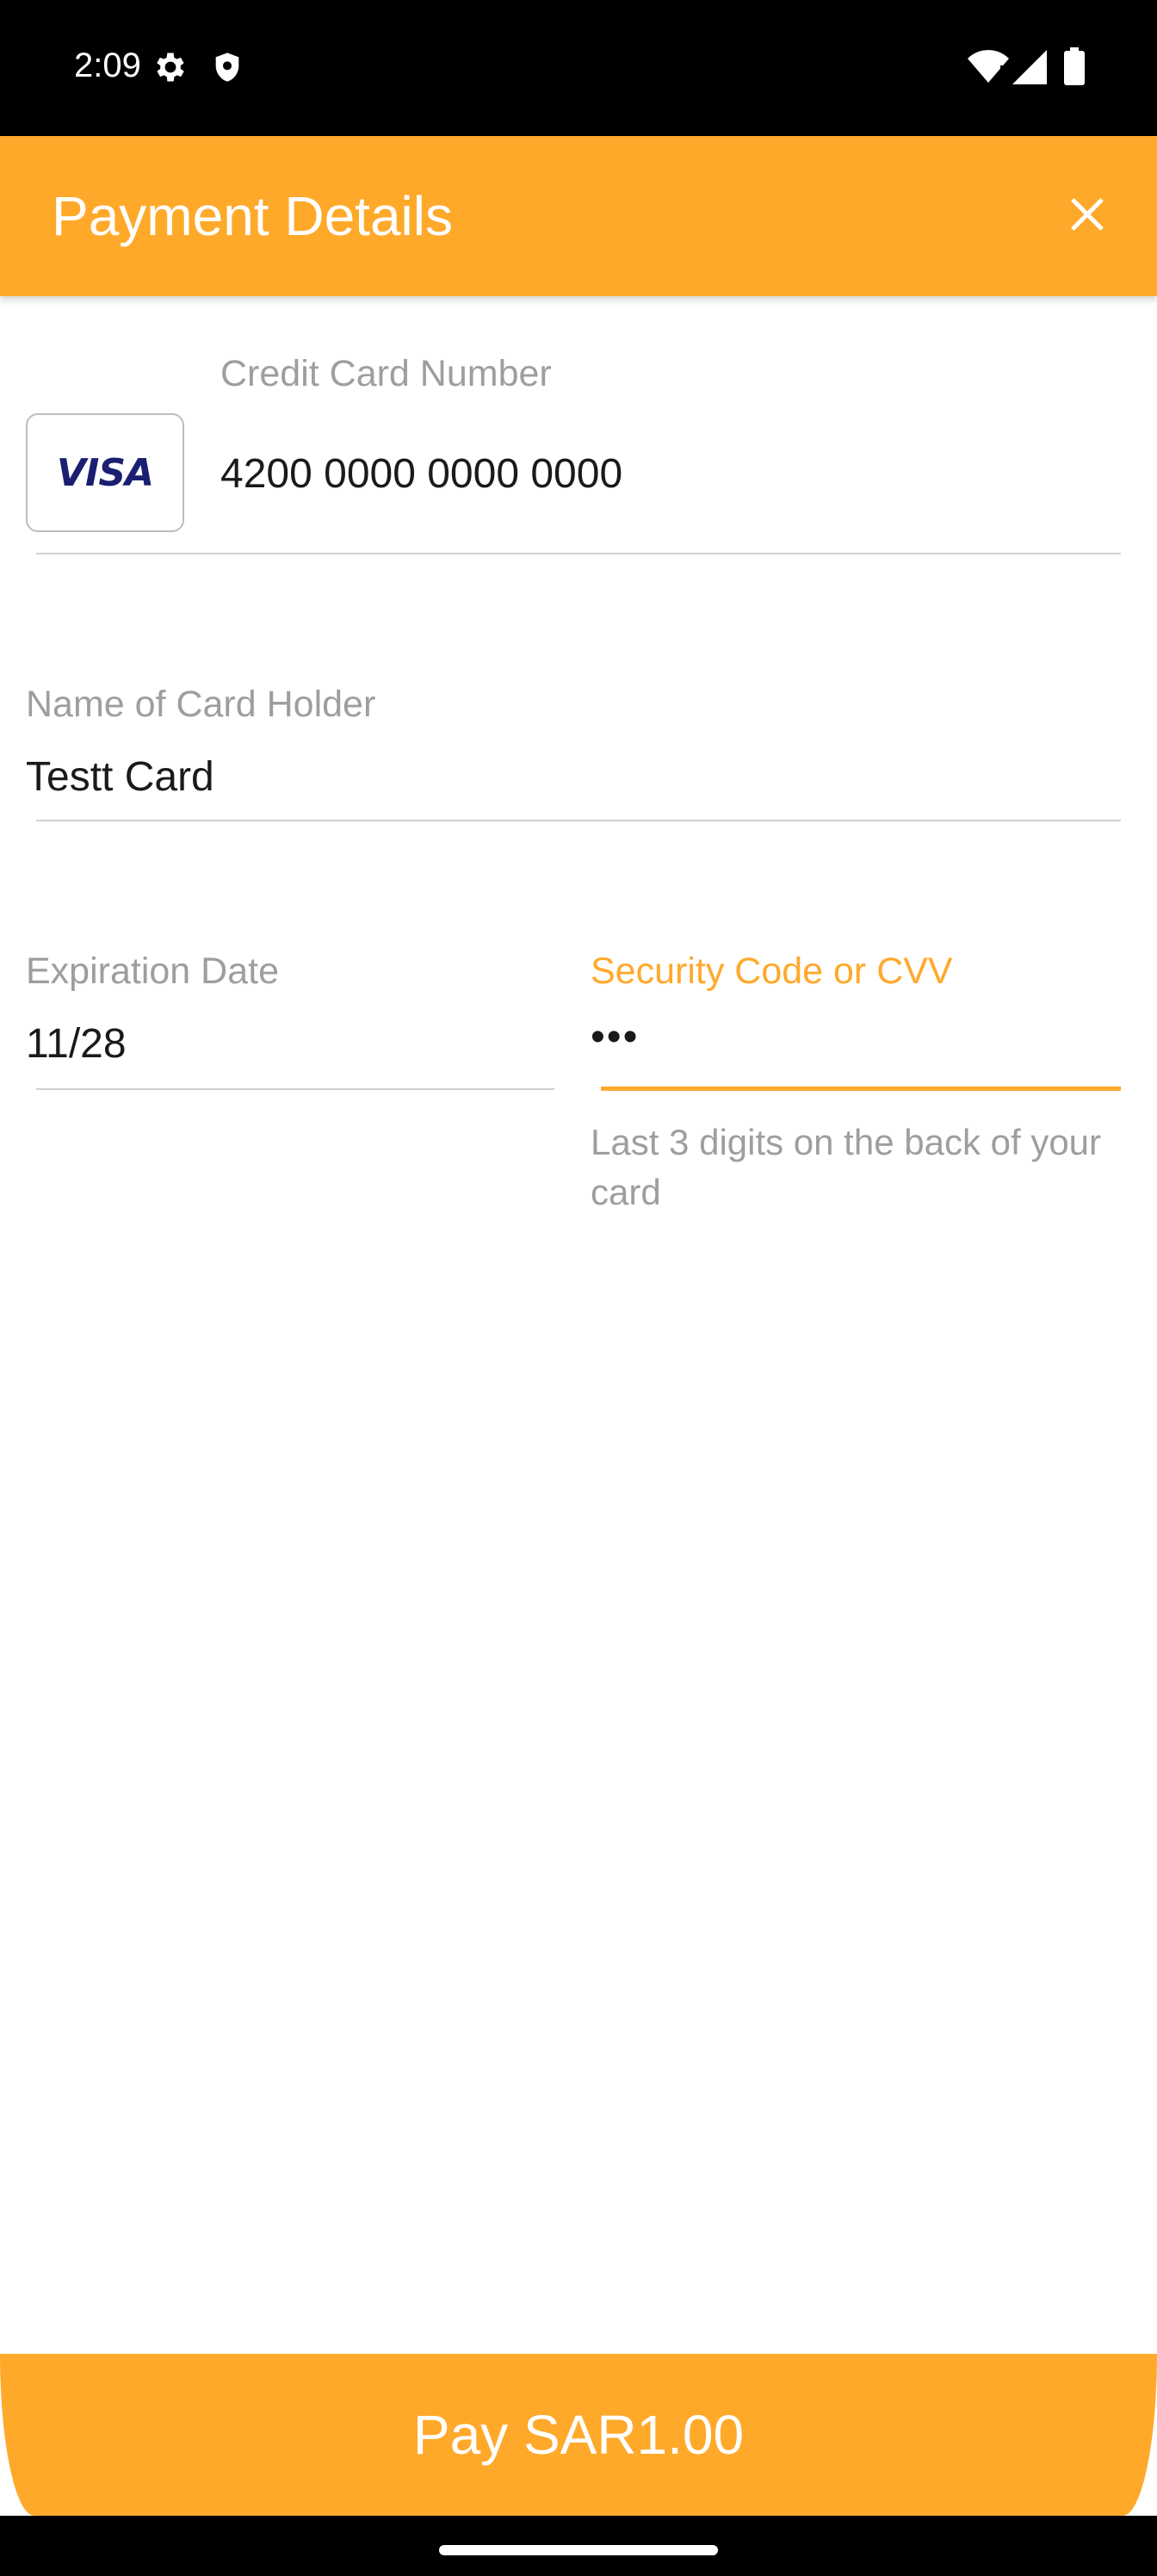 Image resolution: width=1157 pixels, height=2576 pixels. What do you see at coordinates (1029, 67) in the screenshot?
I see `signal-icon` at bounding box center [1029, 67].